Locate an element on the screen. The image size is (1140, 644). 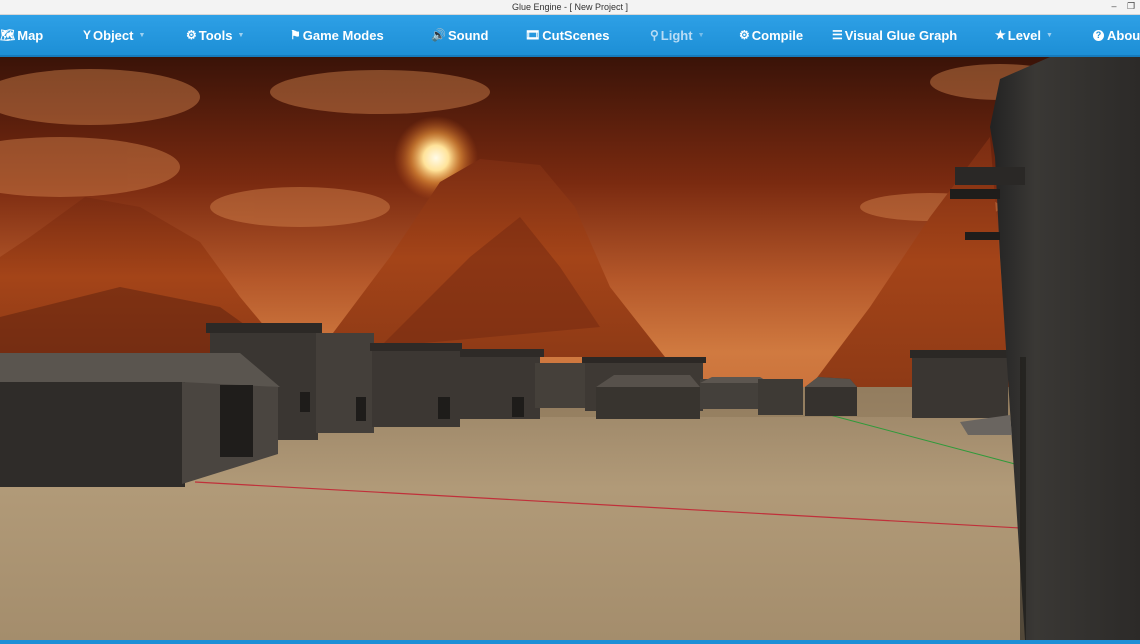
menu-about: ? About is located at coordinates (1116, 35).